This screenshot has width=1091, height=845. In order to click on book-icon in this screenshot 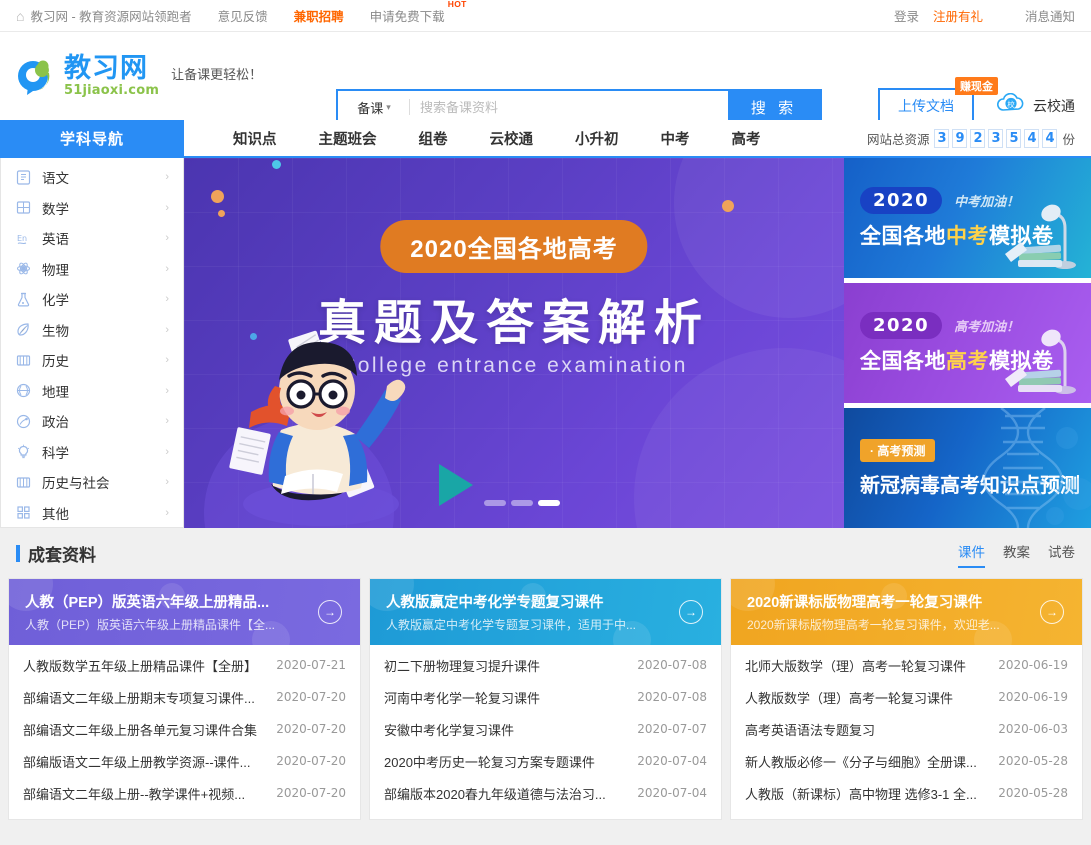, I will do `click(23, 177)`.